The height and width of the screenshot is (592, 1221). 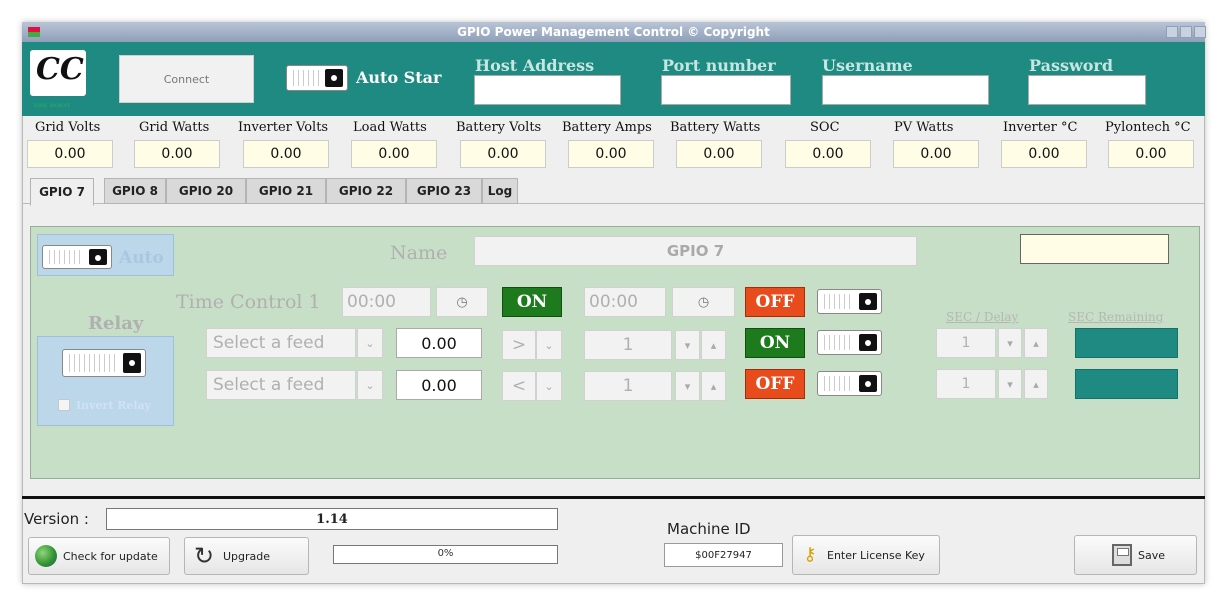 What do you see at coordinates (503, 154) in the screenshot?
I see `metric-battery-volts: 0.00` at bounding box center [503, 154].